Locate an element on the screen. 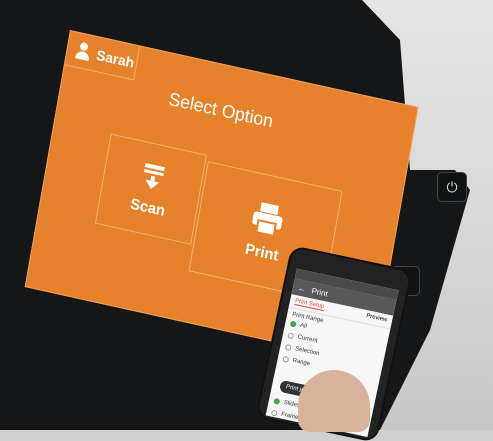 The width and height of the screenshot is (493, 441). option-current-label: Current is located at coordinates (307, 339).